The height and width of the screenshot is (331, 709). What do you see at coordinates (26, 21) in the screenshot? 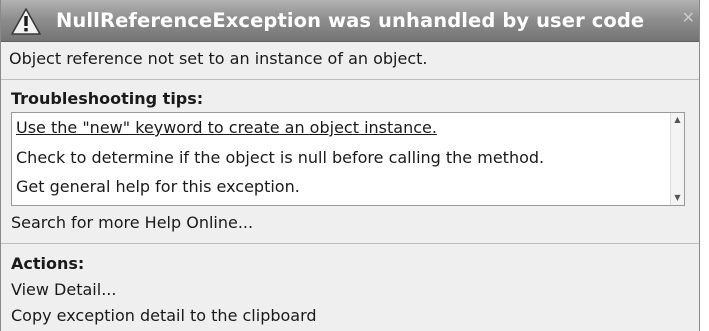
I see `warning-icon` at bounding box center [26, 21].